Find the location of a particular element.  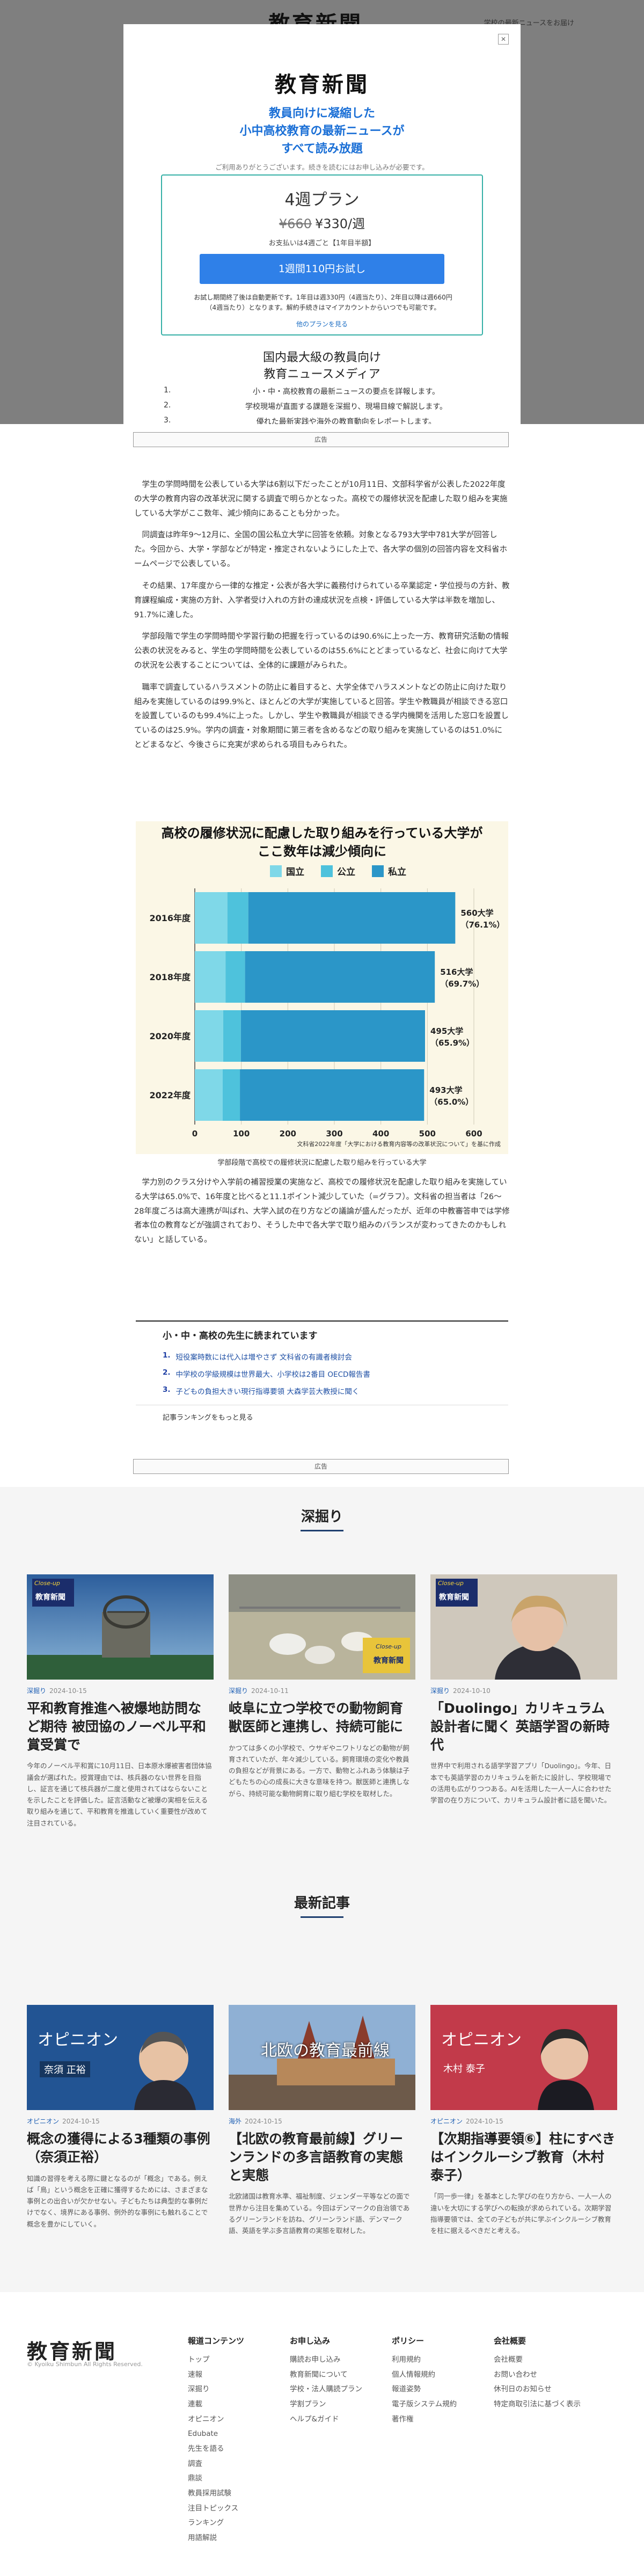

footer-column-policy: ポリシー 利用規約 個人情報規約 報道姿勢 電子版システム規約 著作権 is located at coordinates (424, 2381).